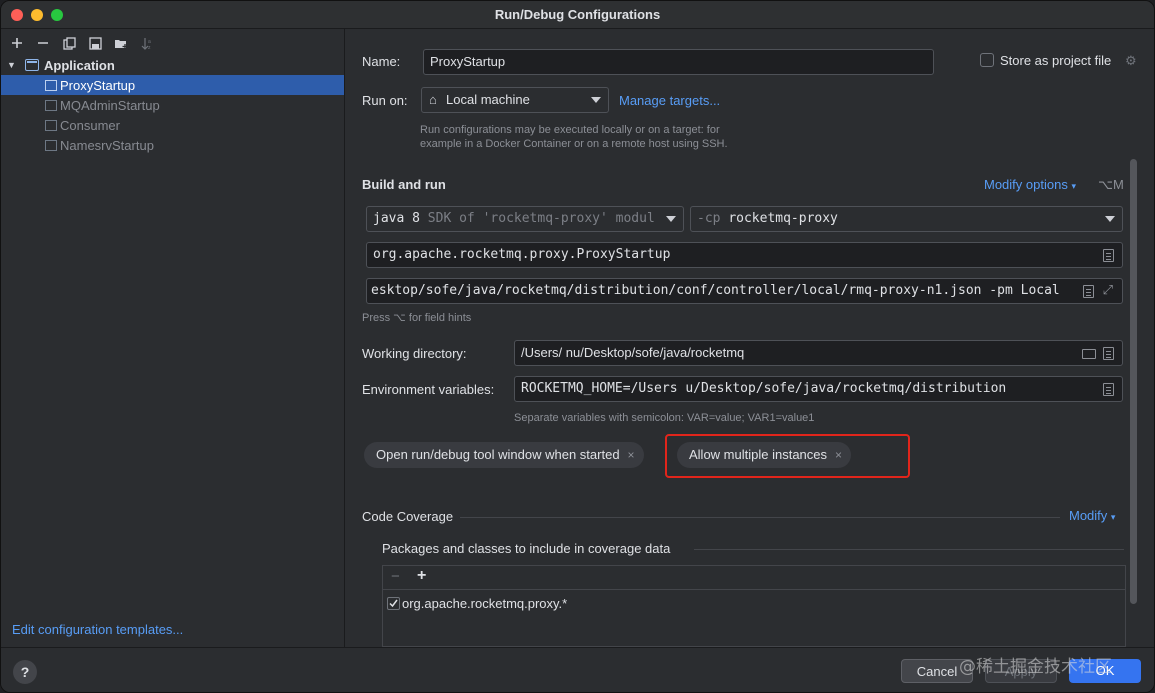 The height and width of the screenshot is (693, 1155). What do you see at coordinates (421, 576) in the screenshot?
I see `add-icon: +` at bounding box center [421, 576].